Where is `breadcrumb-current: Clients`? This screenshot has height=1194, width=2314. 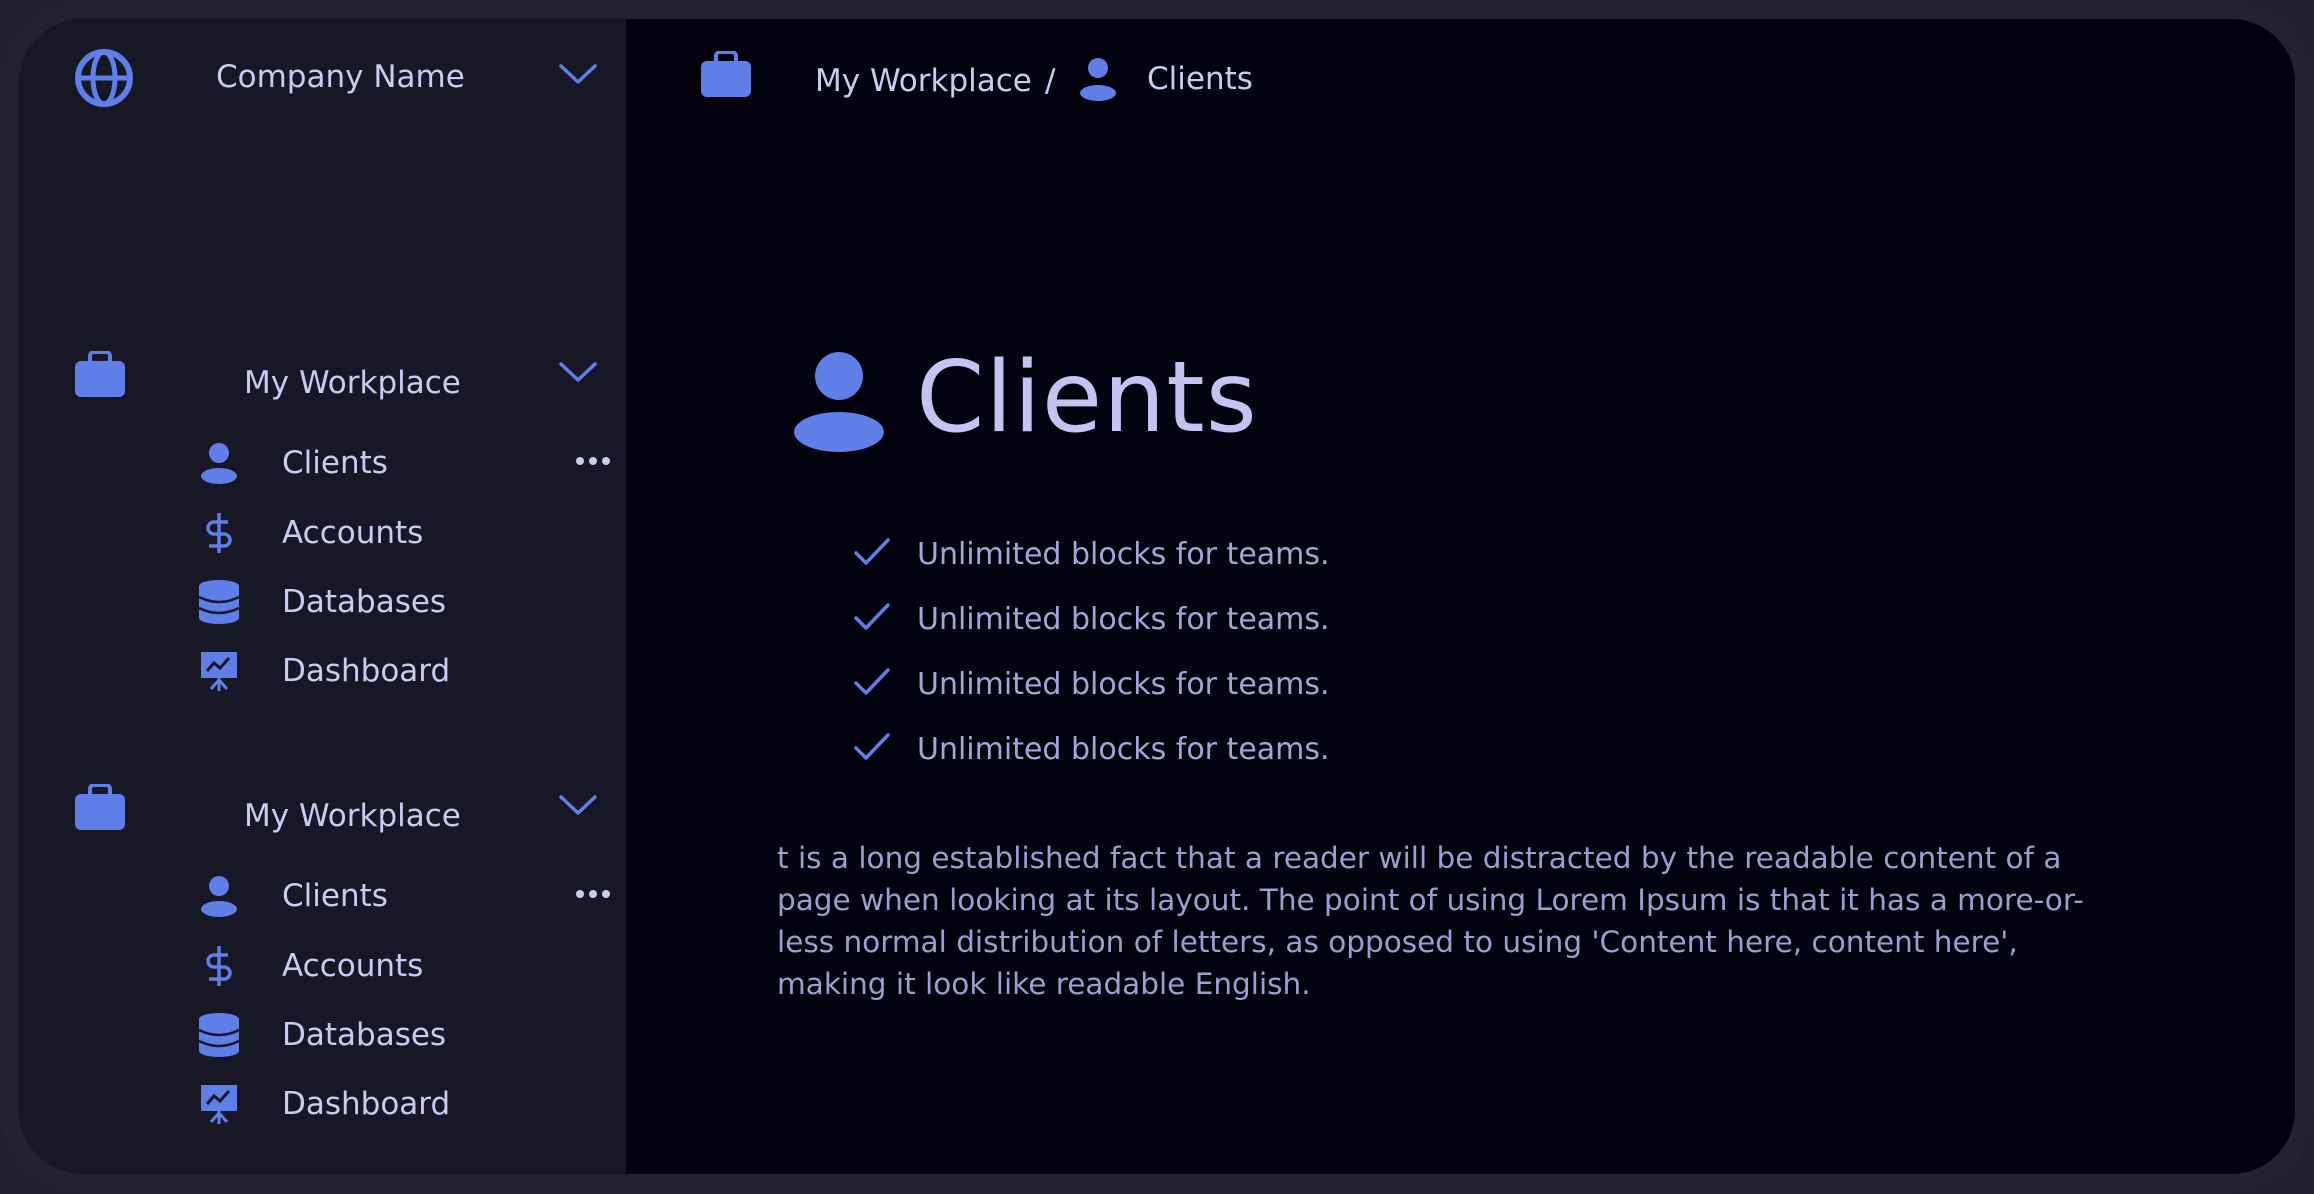 breadcrumb-current: Clients is located at coordinates (1200, 79).